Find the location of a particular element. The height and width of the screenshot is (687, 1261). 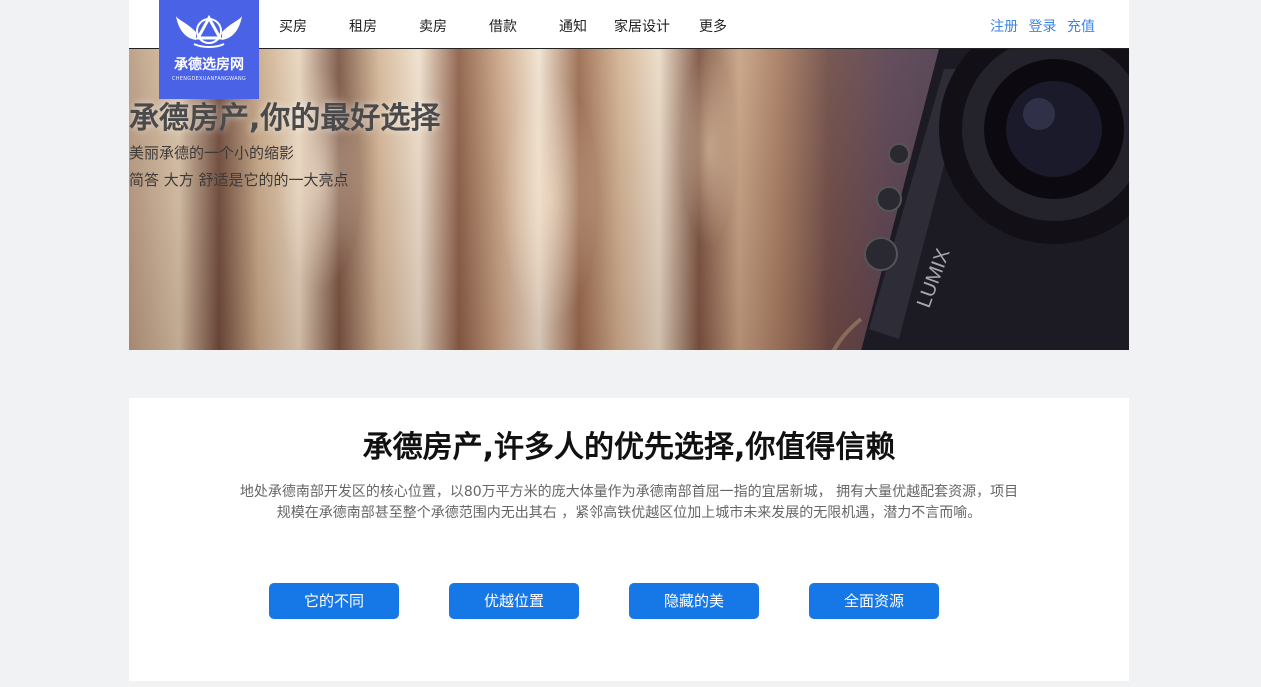

nav-item-rent: 租房 is located at coordinates (363, 26).